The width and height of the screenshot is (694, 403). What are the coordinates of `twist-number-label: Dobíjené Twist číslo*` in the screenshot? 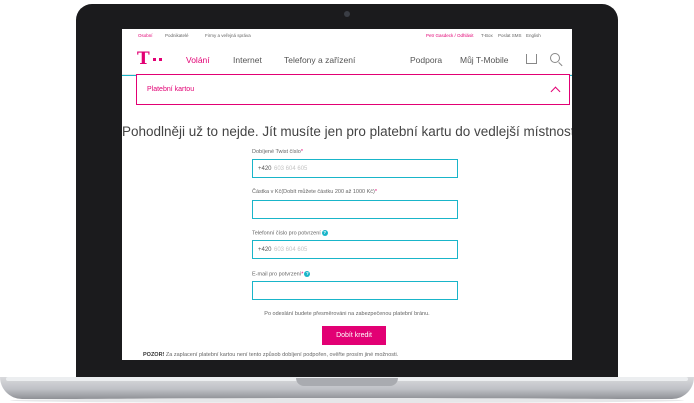 It's located at (277, 152).